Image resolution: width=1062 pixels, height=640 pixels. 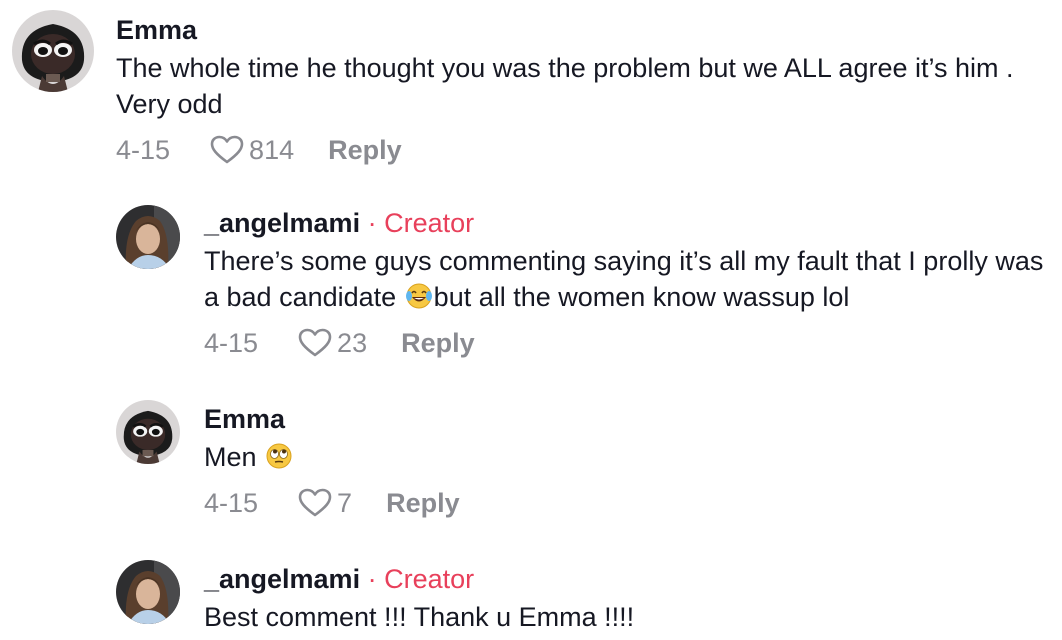 I want to click on like-button: 23, so click(x=332, y=343).